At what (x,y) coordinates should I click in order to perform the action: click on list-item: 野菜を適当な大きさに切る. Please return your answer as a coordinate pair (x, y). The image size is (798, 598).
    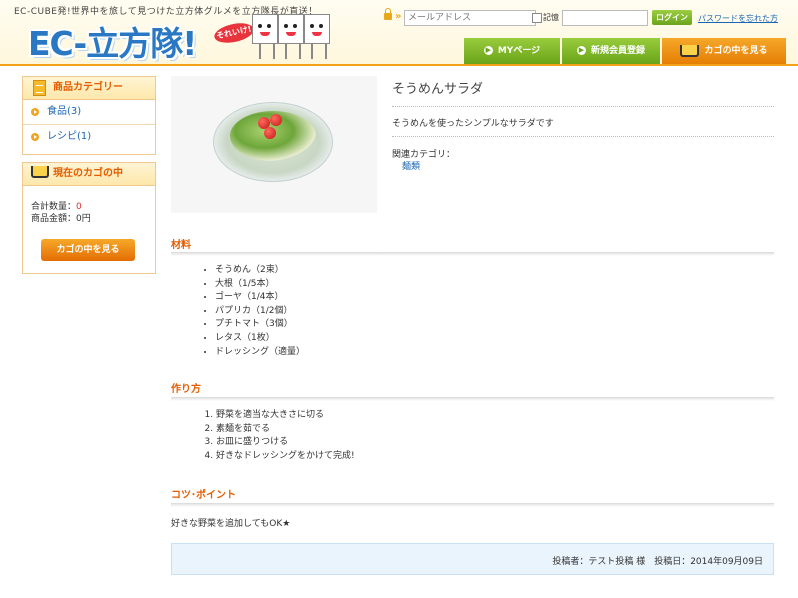
    Looking at the image, I should click on (285, 416).